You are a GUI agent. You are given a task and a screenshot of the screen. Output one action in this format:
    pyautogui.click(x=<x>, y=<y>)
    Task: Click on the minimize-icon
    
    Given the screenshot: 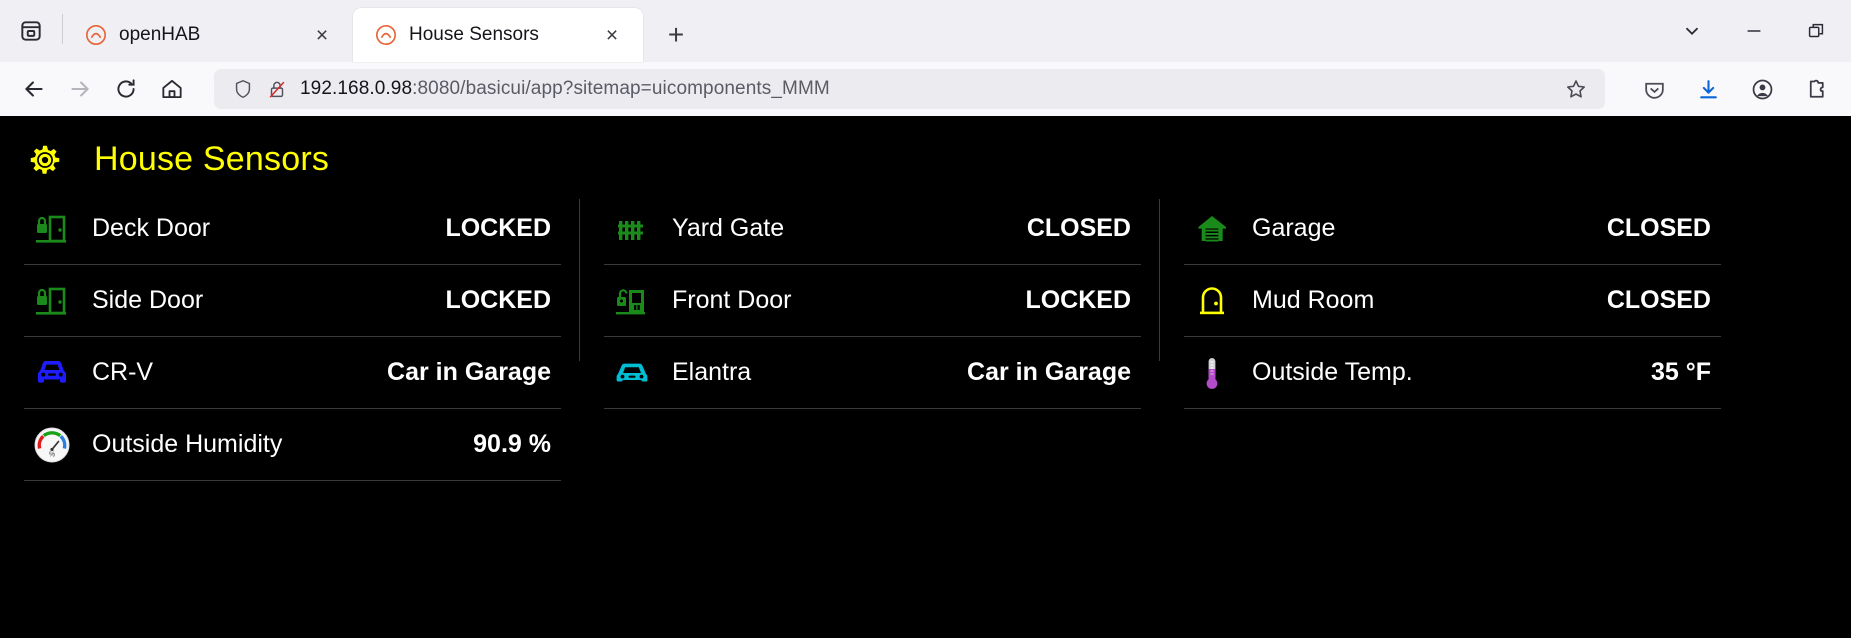 What is the action you would take?
    pyautogui.click(x=1754, y=31)
    